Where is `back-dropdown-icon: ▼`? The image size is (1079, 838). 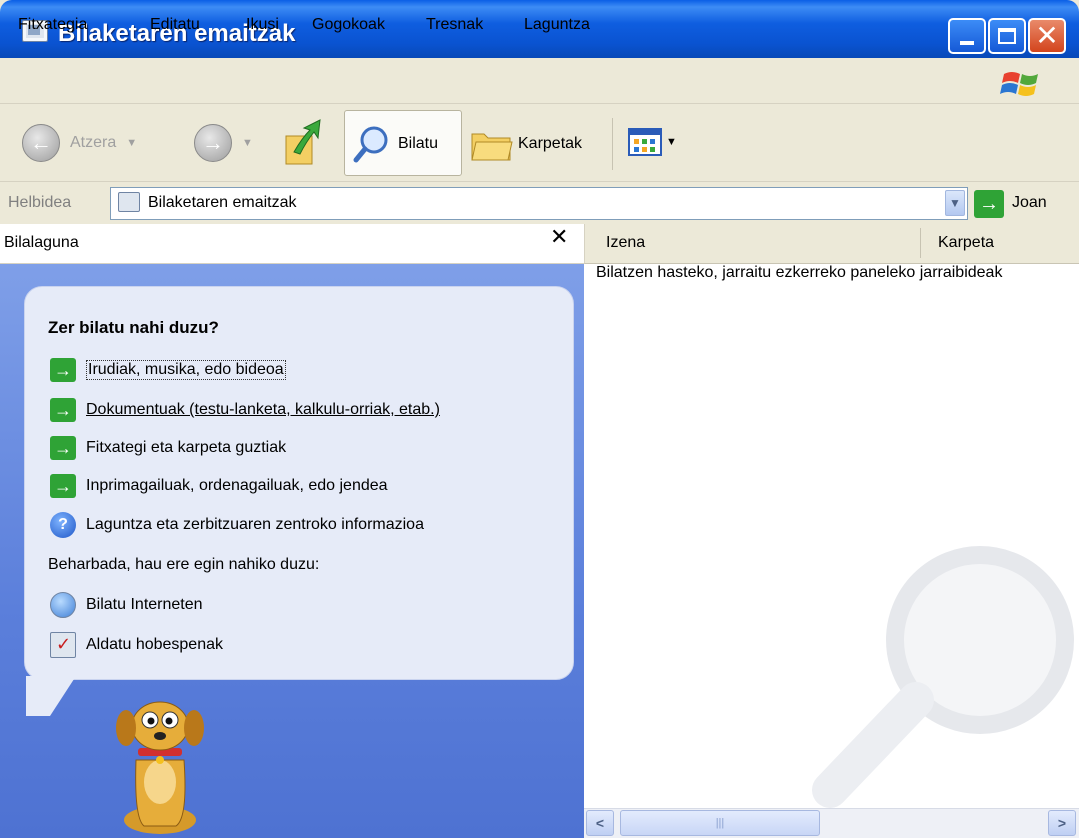
back-dropdown-icon: ▼ is located at coordinates (131, 143).